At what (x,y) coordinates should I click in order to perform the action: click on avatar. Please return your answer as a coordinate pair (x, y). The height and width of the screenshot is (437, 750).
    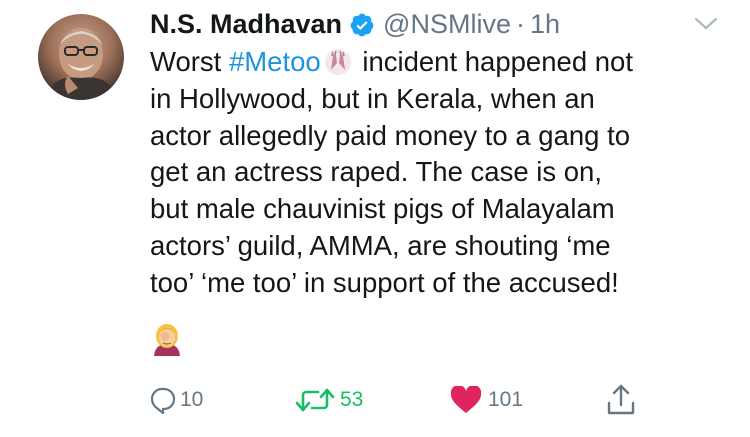
    Looking at the image, I should click on (81, 57).